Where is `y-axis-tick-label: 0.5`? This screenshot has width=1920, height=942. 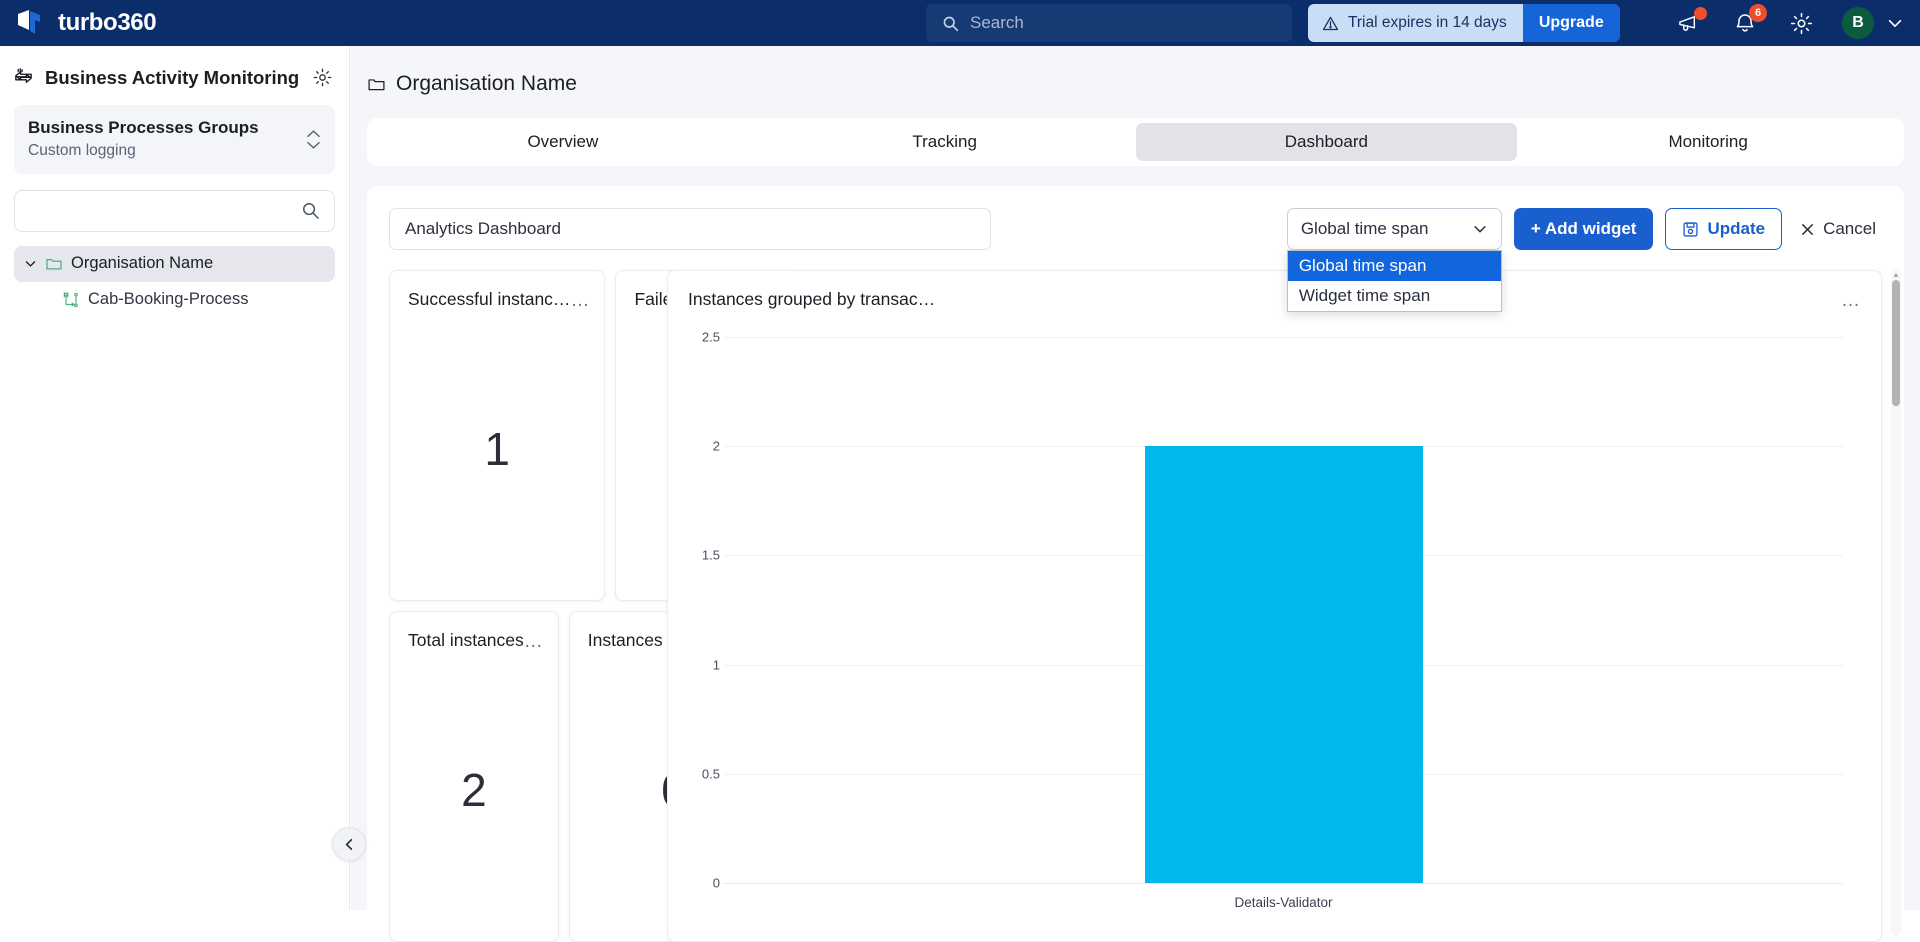 y-axis-tick-label: 0.5 is located at coordinates (710, 774).